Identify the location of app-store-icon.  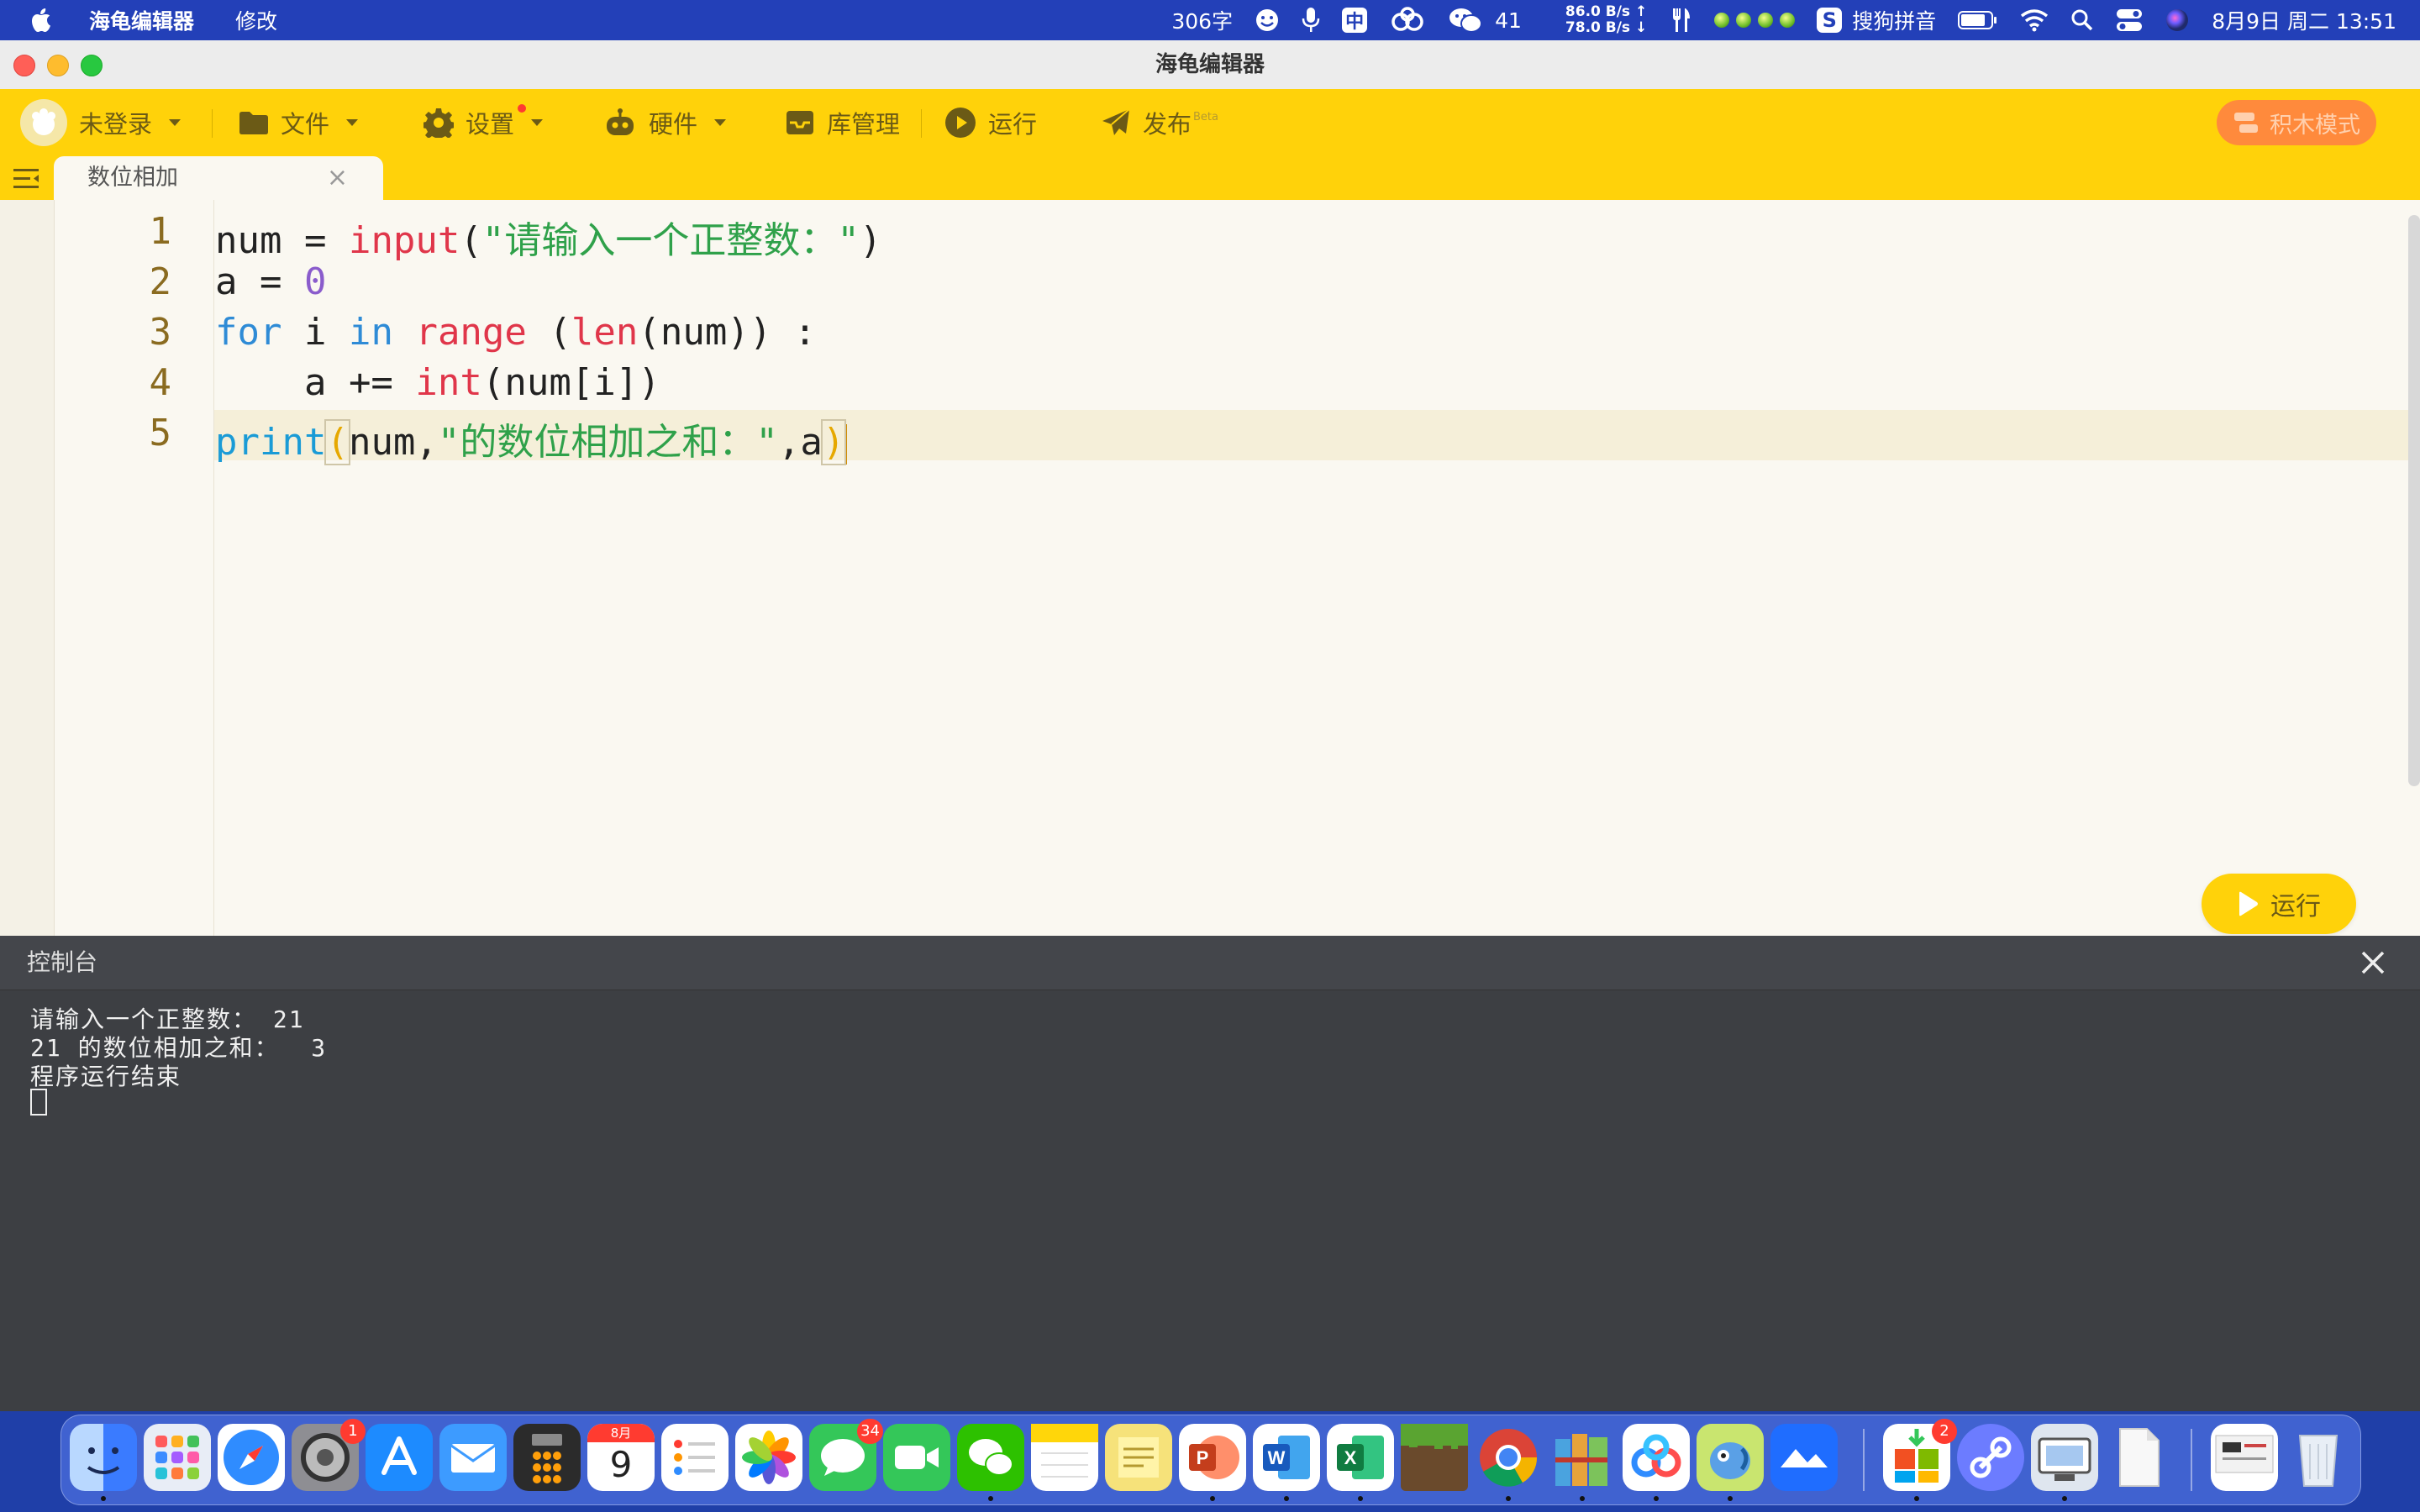
(399, 1457).